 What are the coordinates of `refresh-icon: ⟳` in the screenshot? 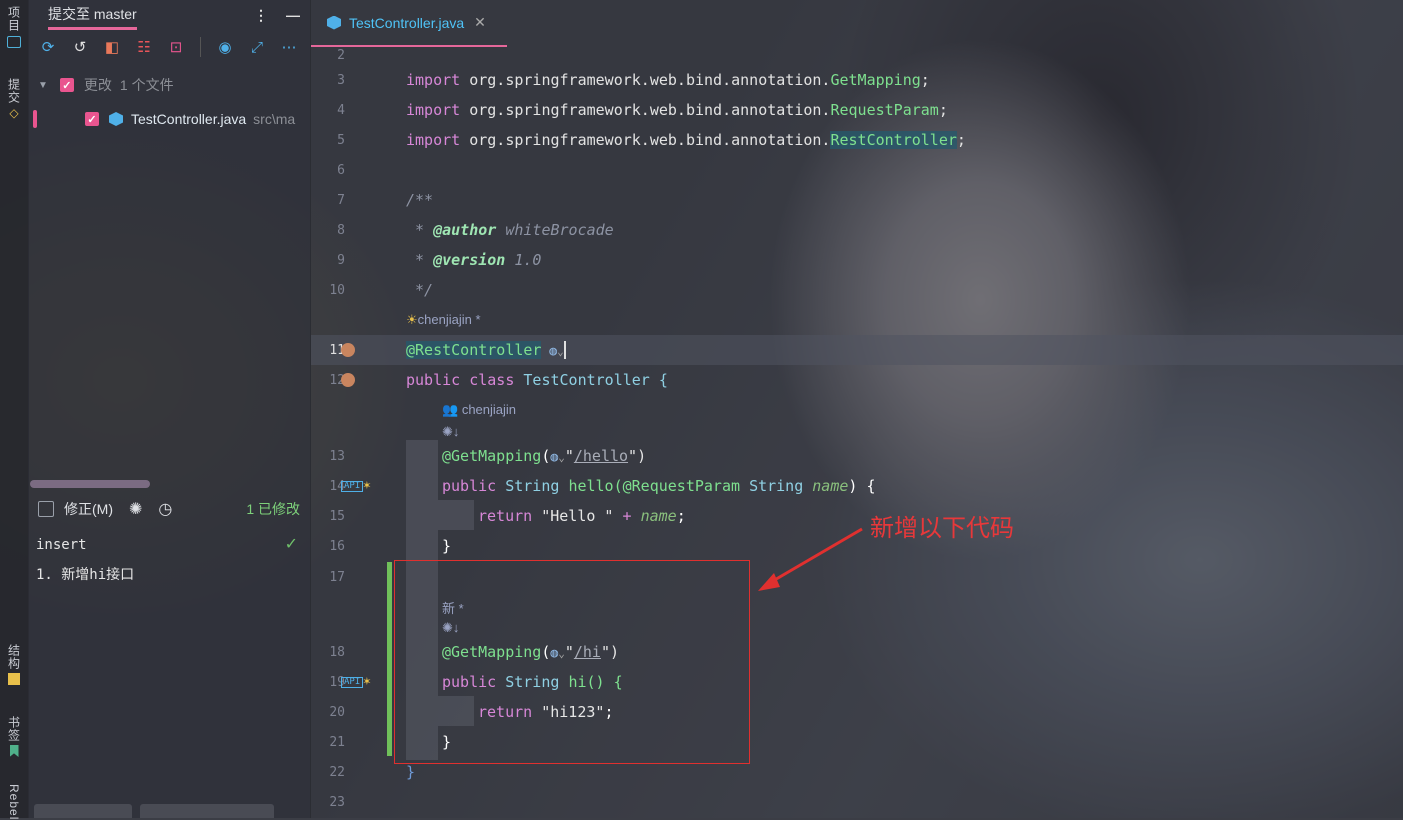 It's located at (48, 47).